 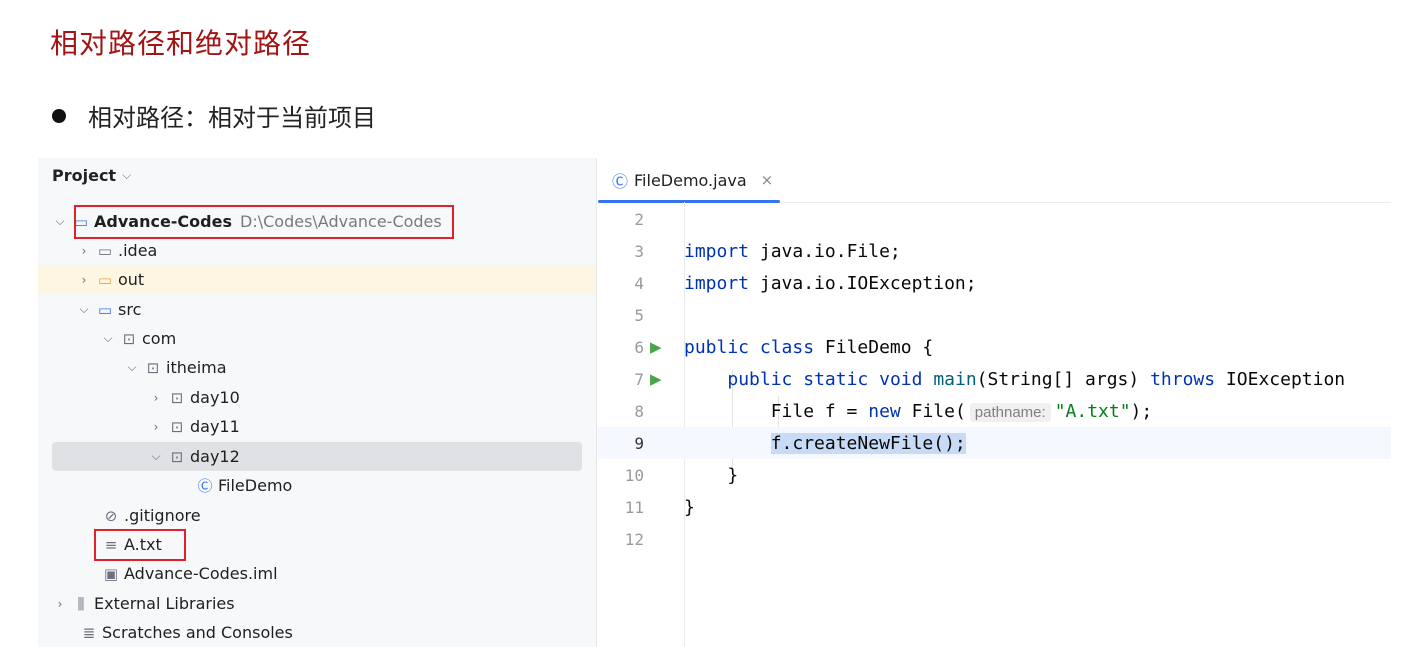 I want to click on tree-label: FileDemo, so click(x=255, y=485).